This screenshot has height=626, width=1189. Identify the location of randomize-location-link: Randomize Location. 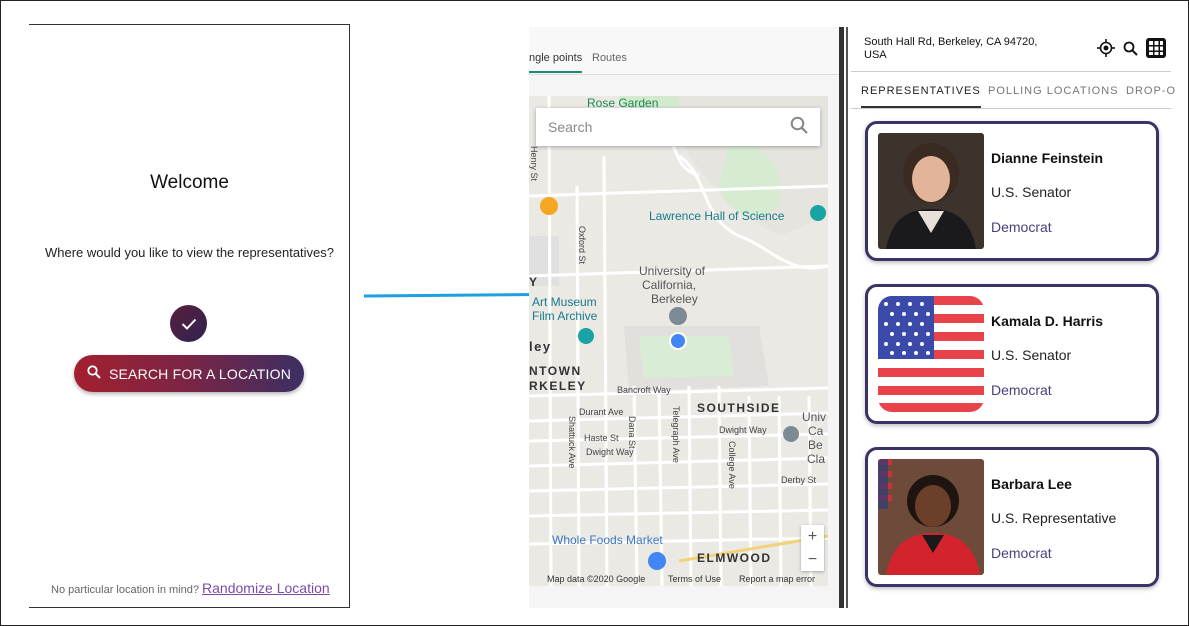
(266, 588).